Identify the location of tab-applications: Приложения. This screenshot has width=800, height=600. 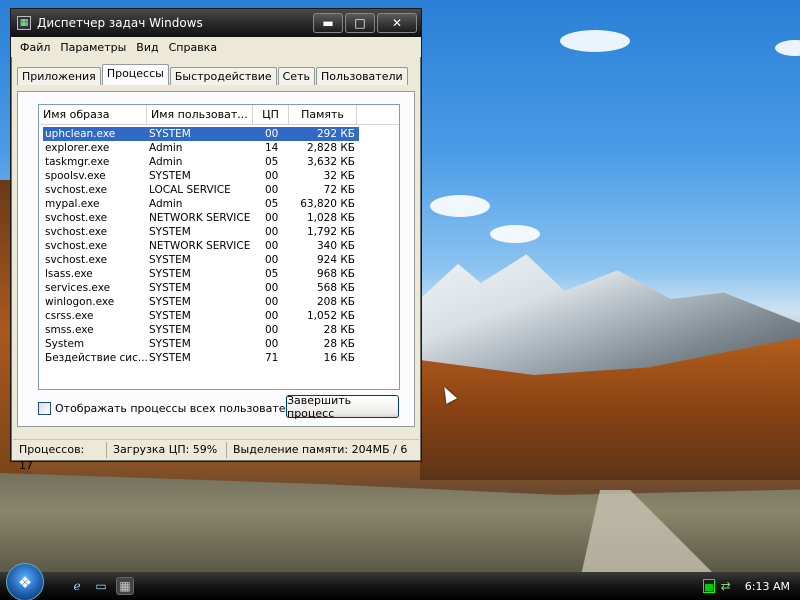
(59, 76).